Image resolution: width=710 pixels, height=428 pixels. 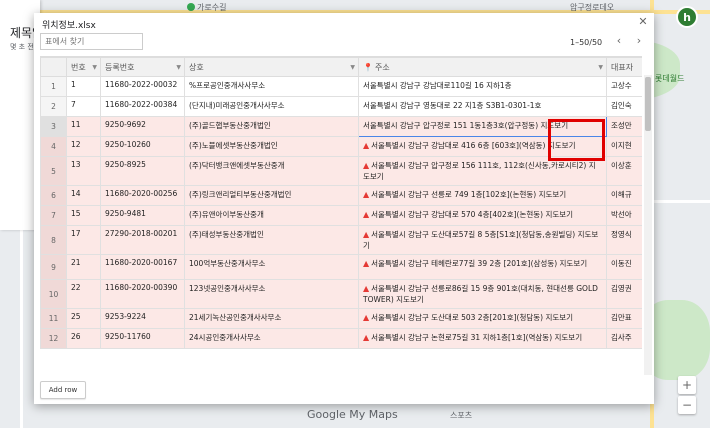 I want to click on column-header-rep: 대표자, so click(x=624, y=67).